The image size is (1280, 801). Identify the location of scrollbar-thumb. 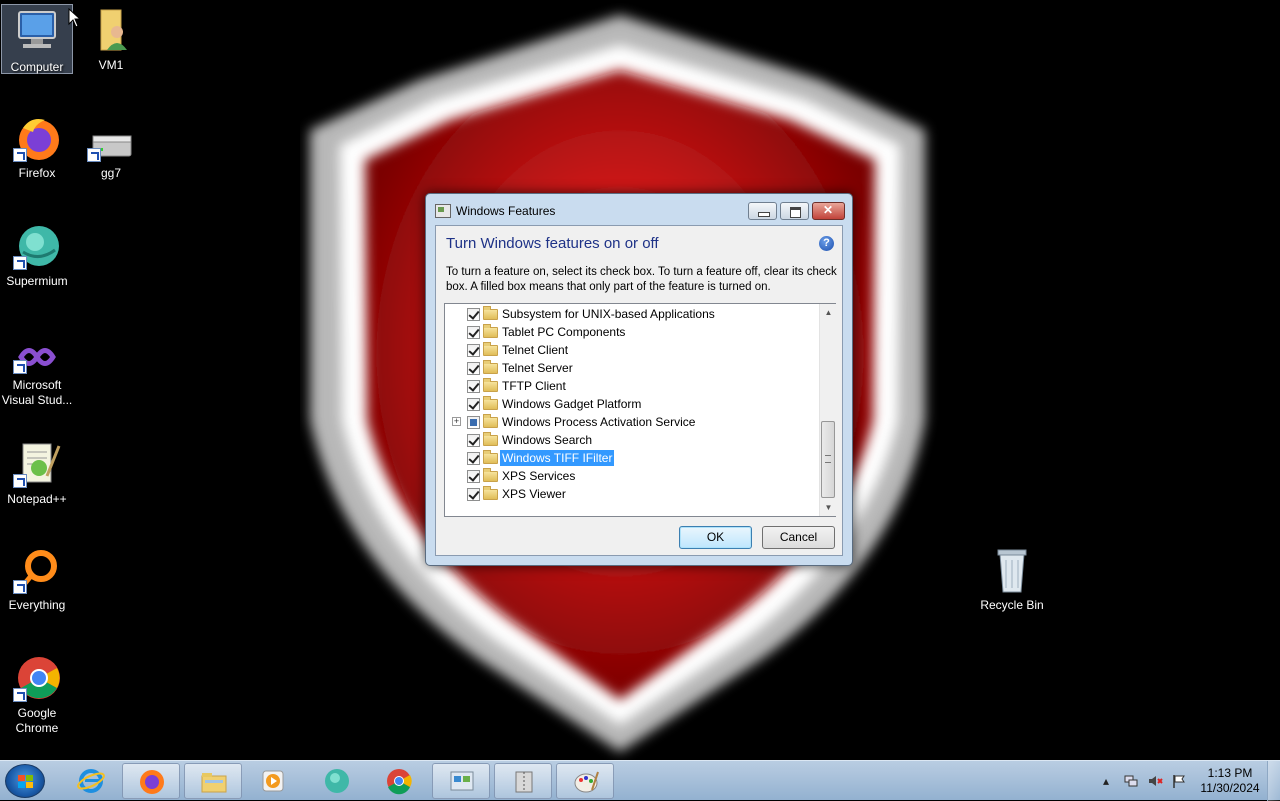
(828, 459).